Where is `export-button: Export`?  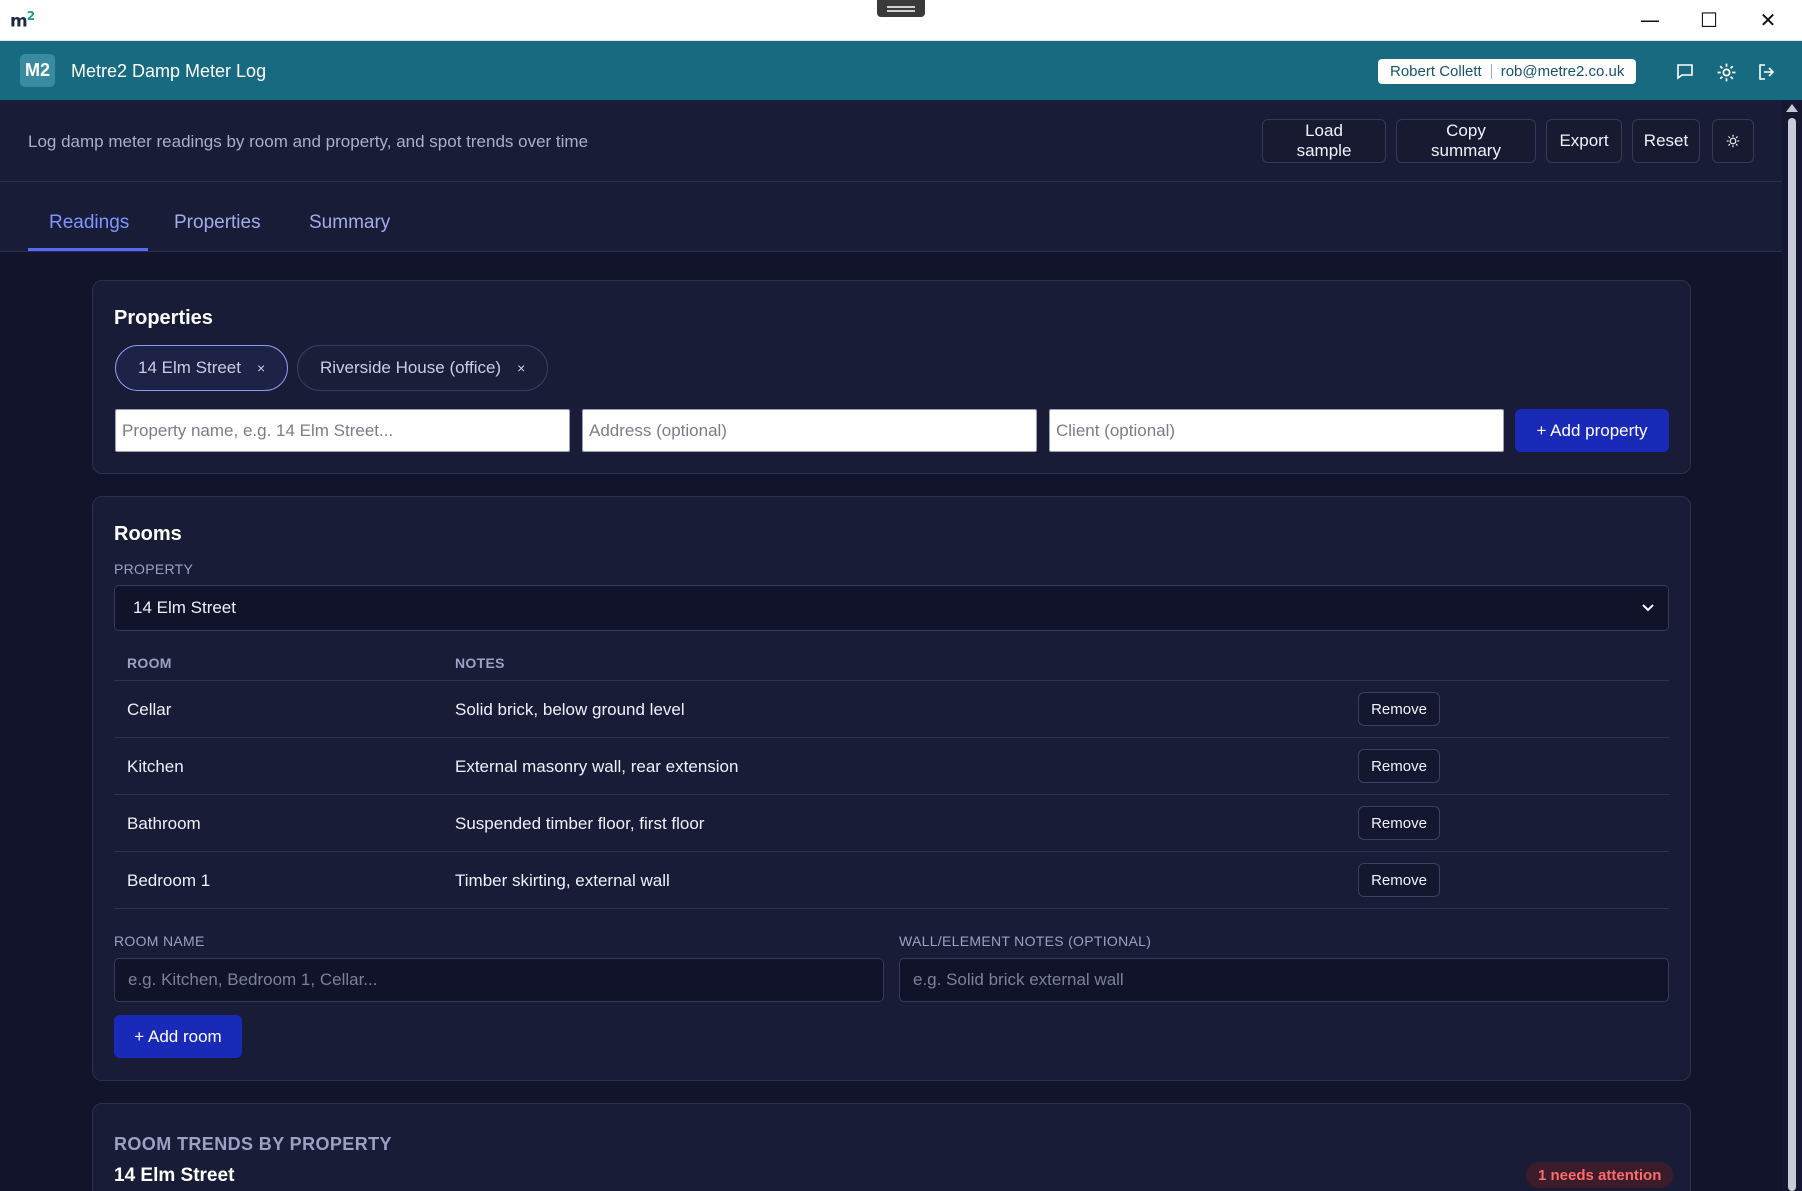 export-button: Export is located at coordinates (1584, 141).